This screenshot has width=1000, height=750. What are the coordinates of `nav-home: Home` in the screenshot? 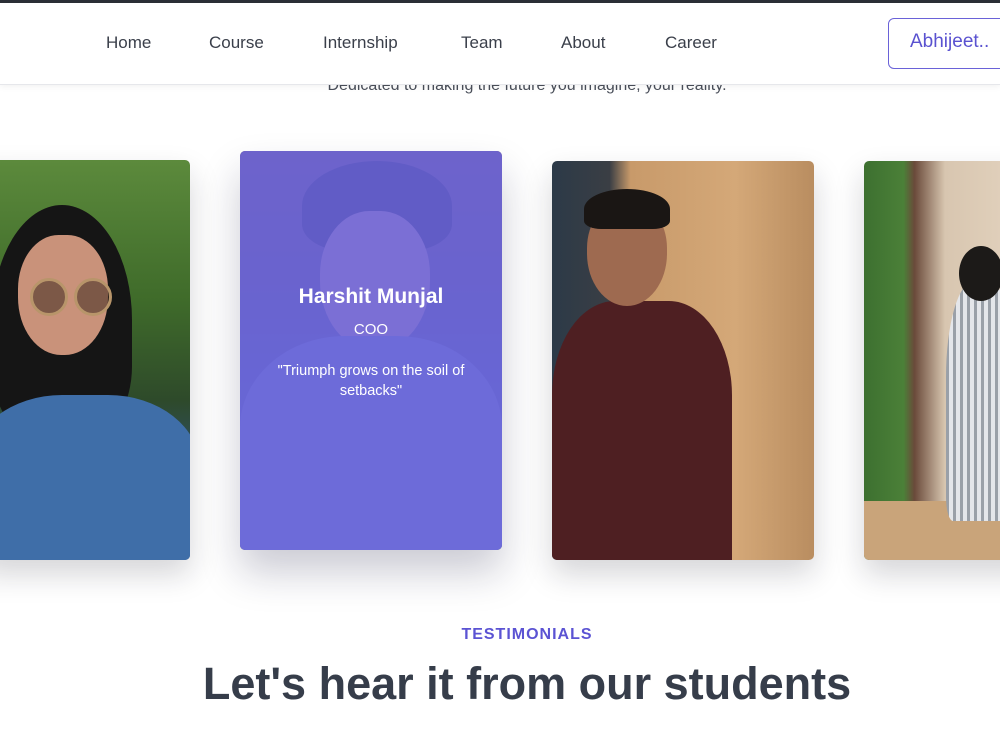 It's located at (128, 43).